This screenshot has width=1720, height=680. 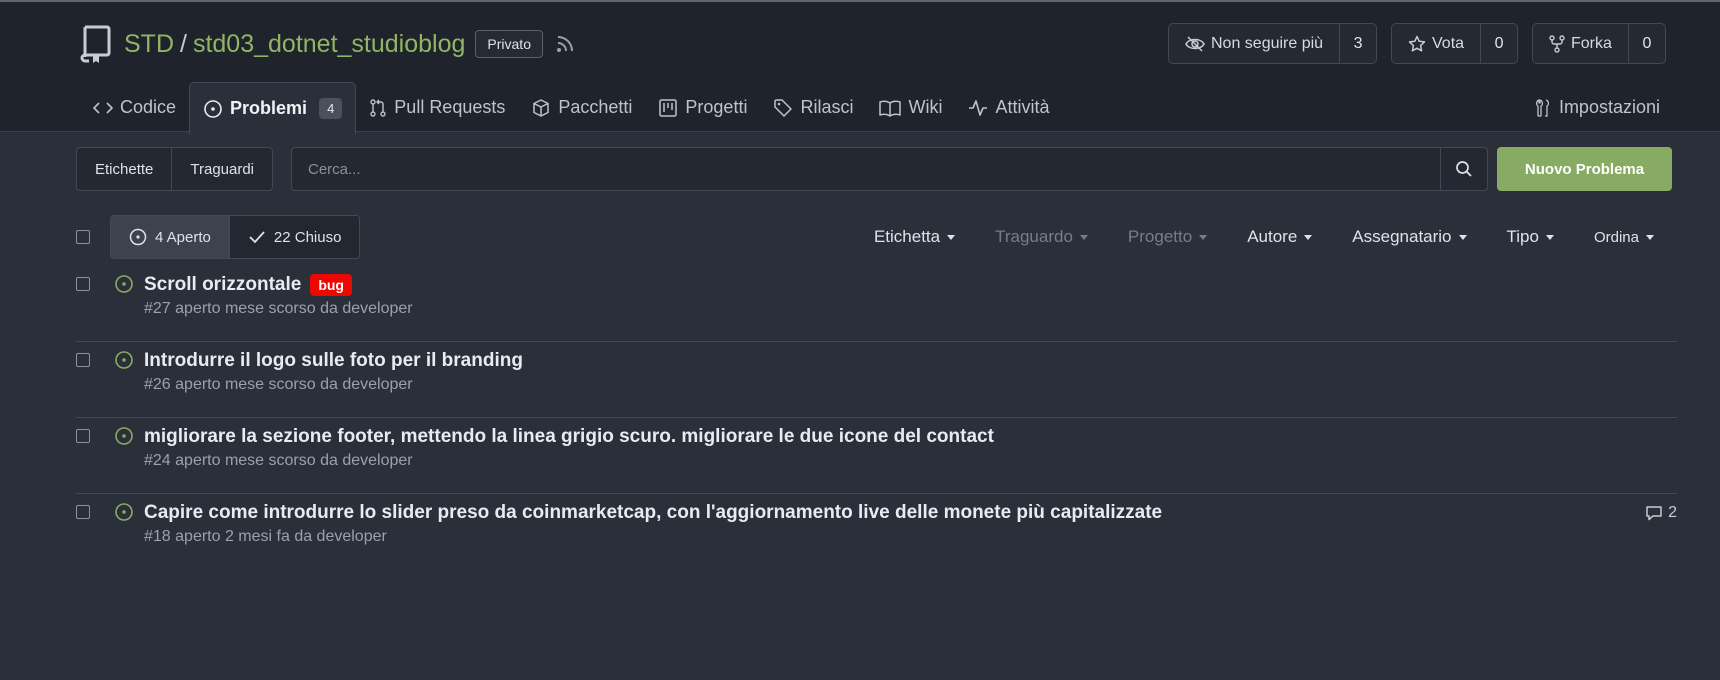 I want to click on search-input, so click(x=866, y=169).